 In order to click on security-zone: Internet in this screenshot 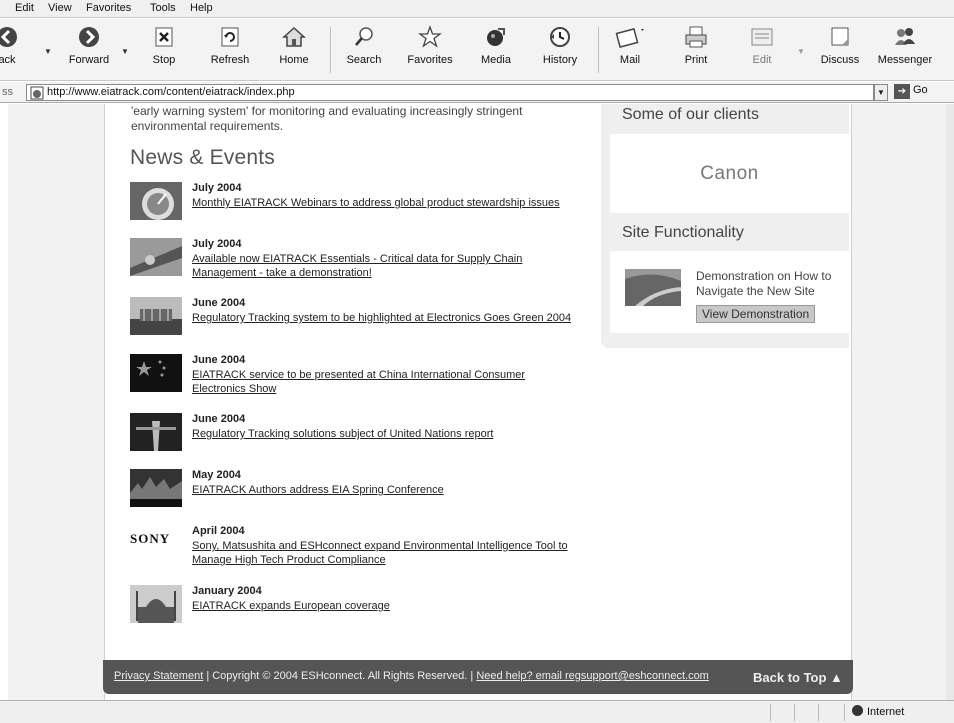, I will do `click(878, 711)`.